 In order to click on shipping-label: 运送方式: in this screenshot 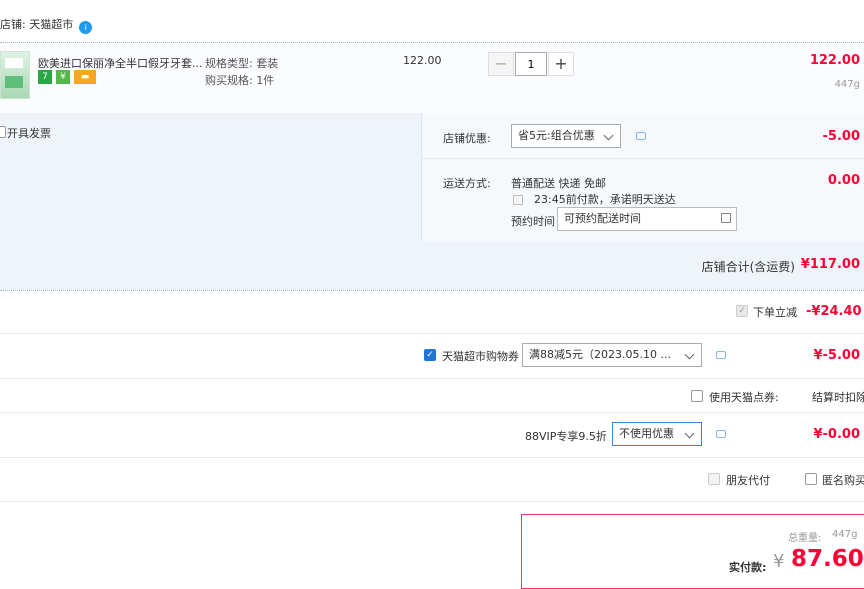, I will do `click(467, 183)`.